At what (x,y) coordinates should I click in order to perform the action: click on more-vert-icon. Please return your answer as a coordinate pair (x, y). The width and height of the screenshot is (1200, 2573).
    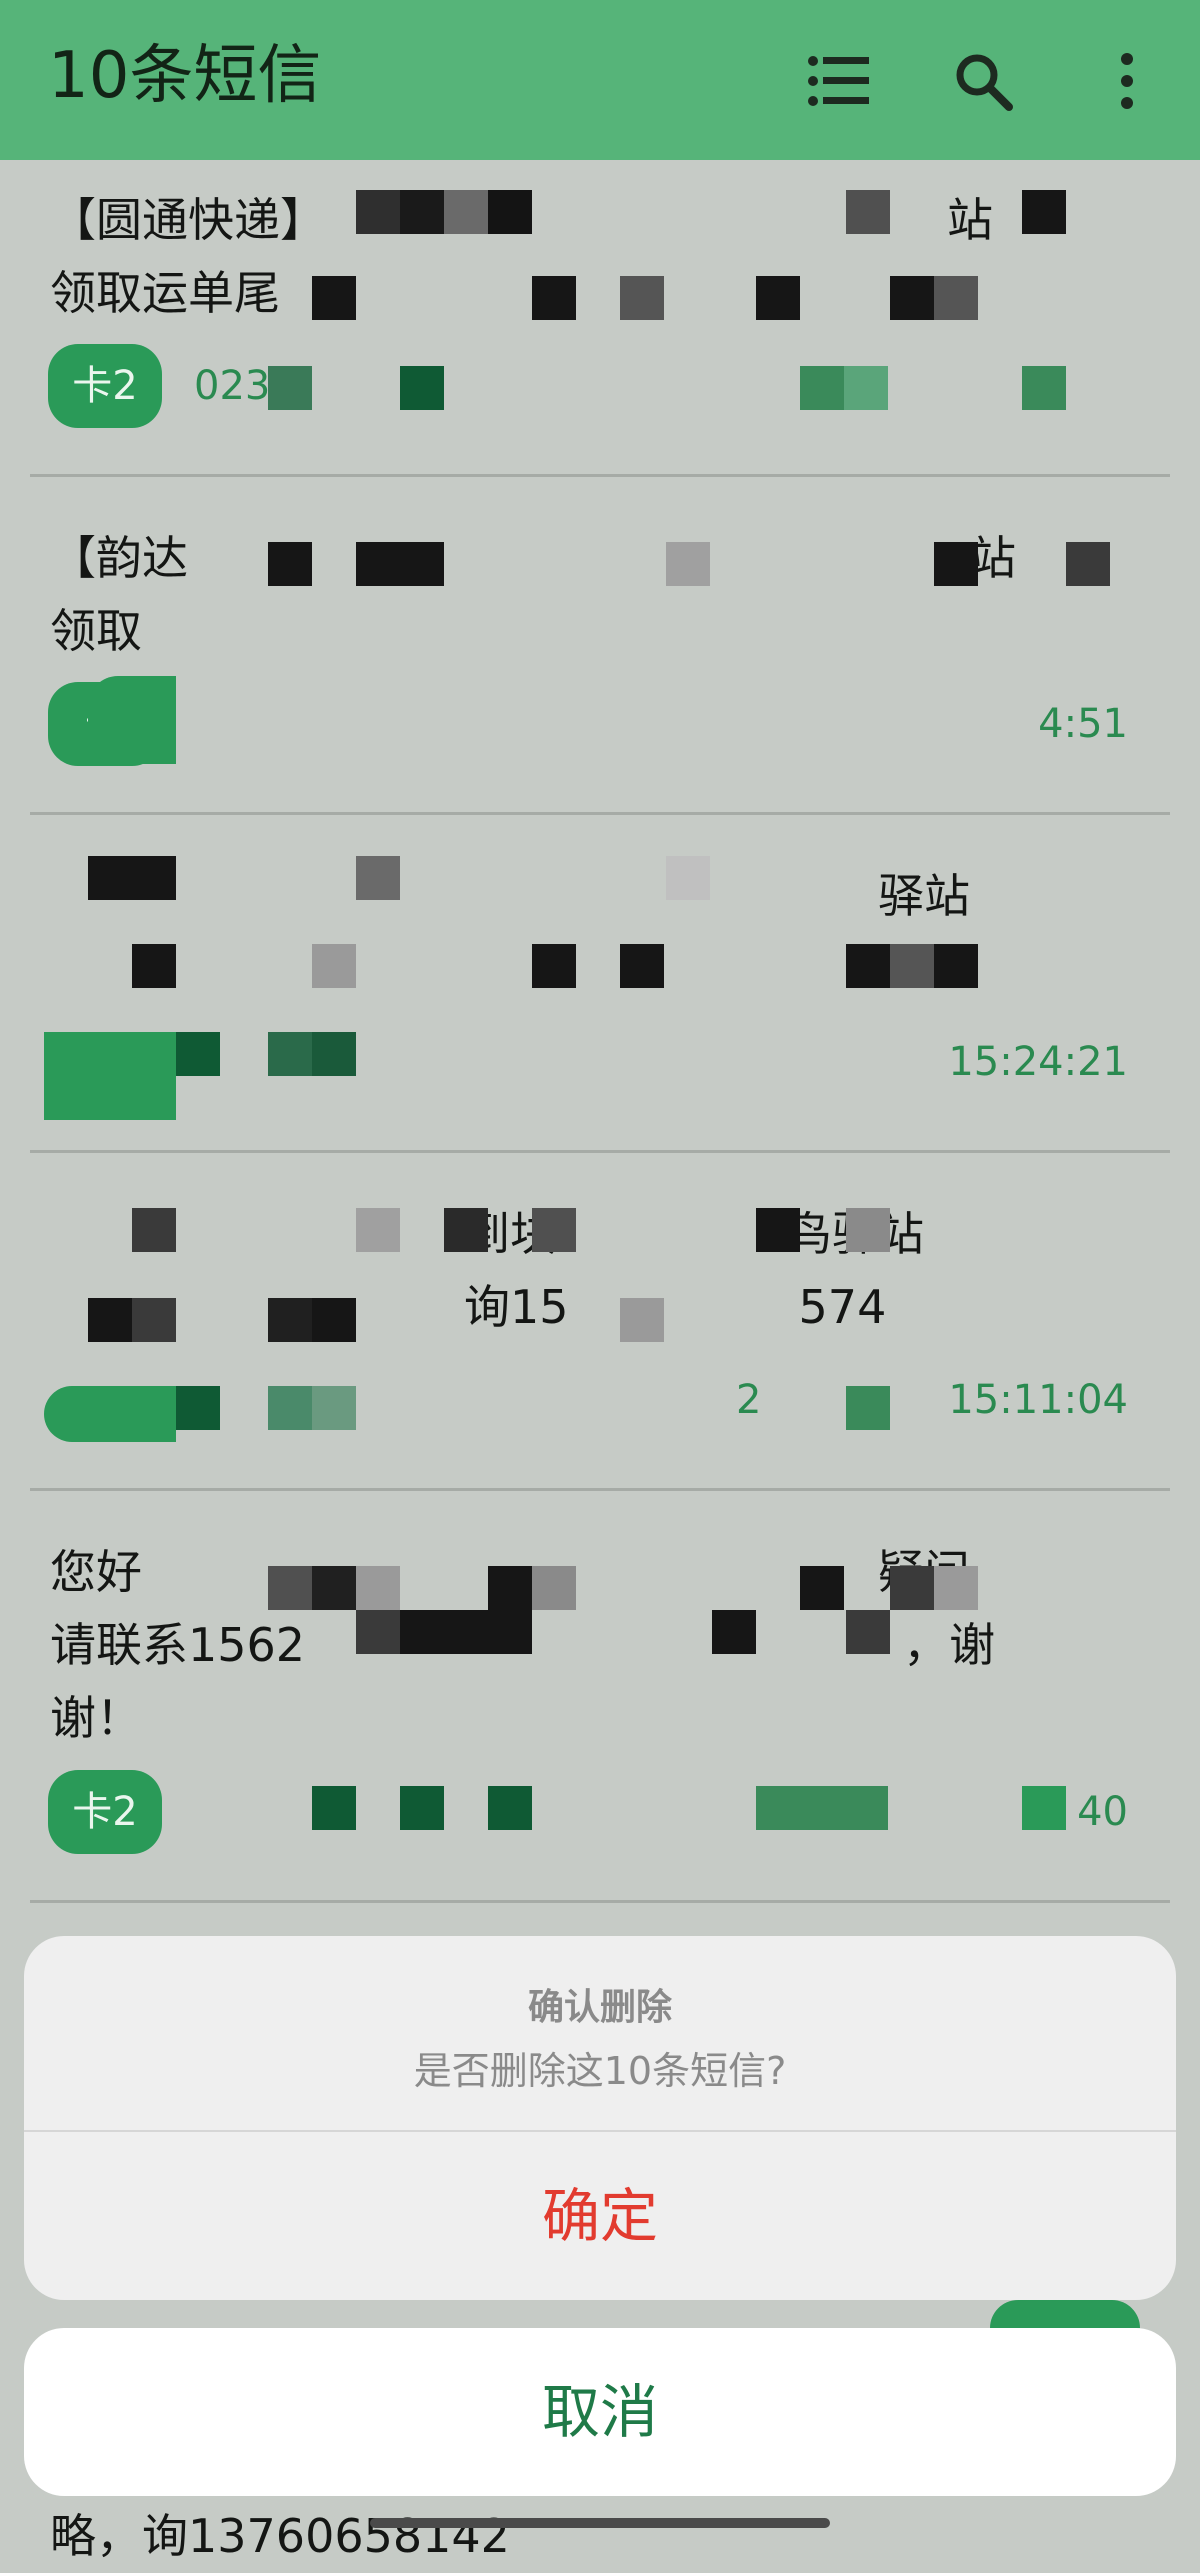
    Looking at the image, I should click on (1127, 81).